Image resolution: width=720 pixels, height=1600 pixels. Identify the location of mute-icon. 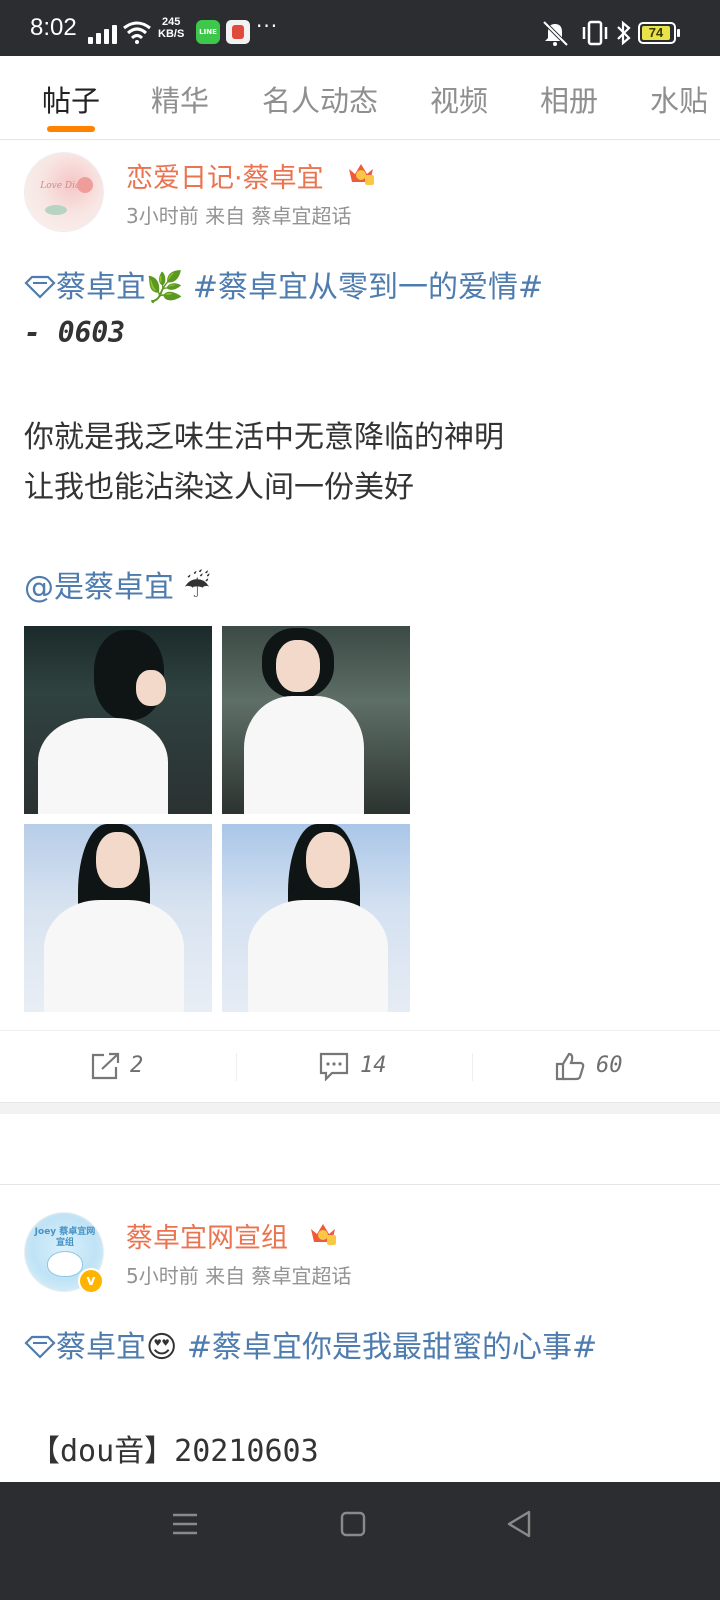
(555, 33).